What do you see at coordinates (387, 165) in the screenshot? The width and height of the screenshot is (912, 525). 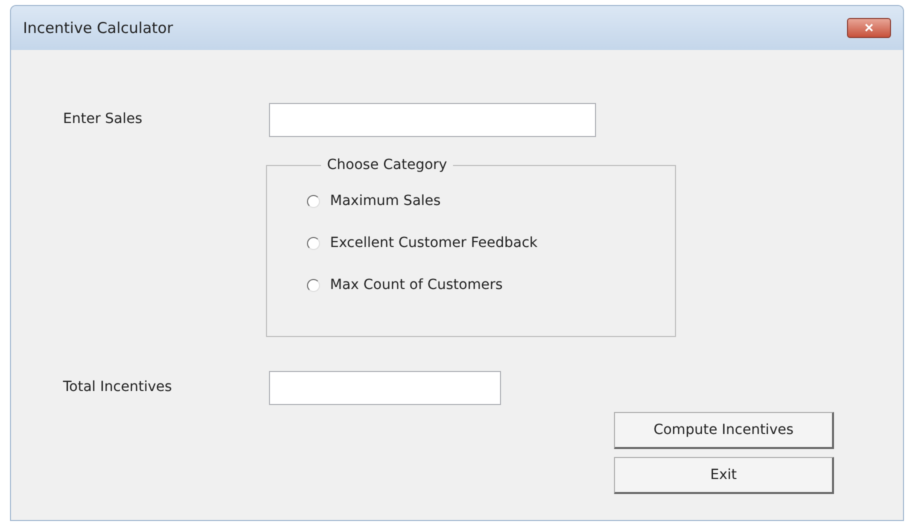 I see `group-title: Choose Category` at bounding box center [387, 165].